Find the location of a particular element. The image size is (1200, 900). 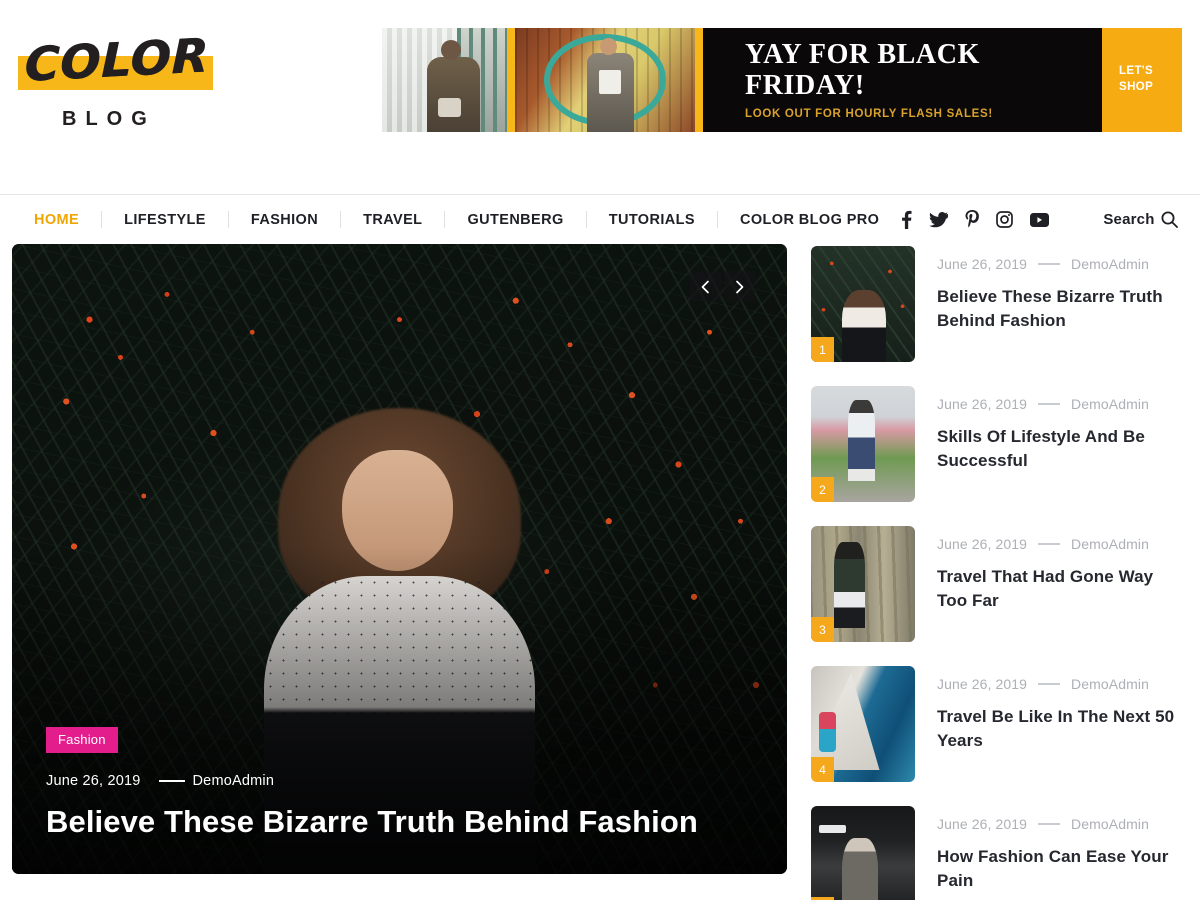

hero-meta-dash is located at coordinates (171, 781).